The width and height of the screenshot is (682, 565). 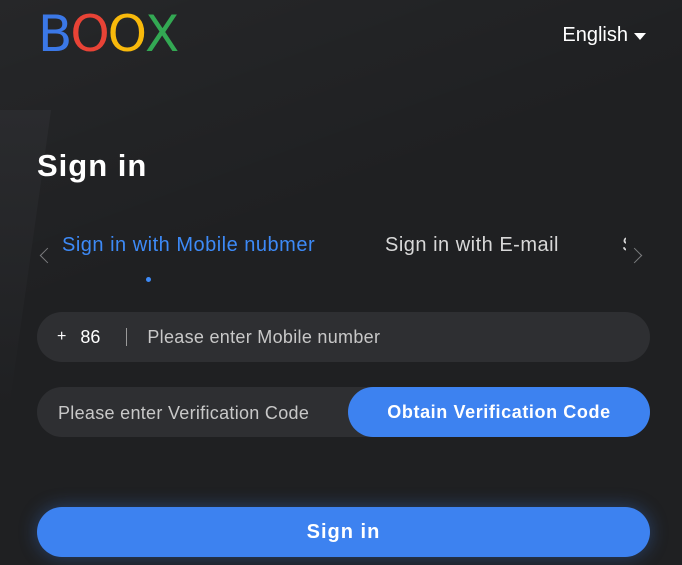 I want to click on phone-field: + 86, so click(x=343, y=337).